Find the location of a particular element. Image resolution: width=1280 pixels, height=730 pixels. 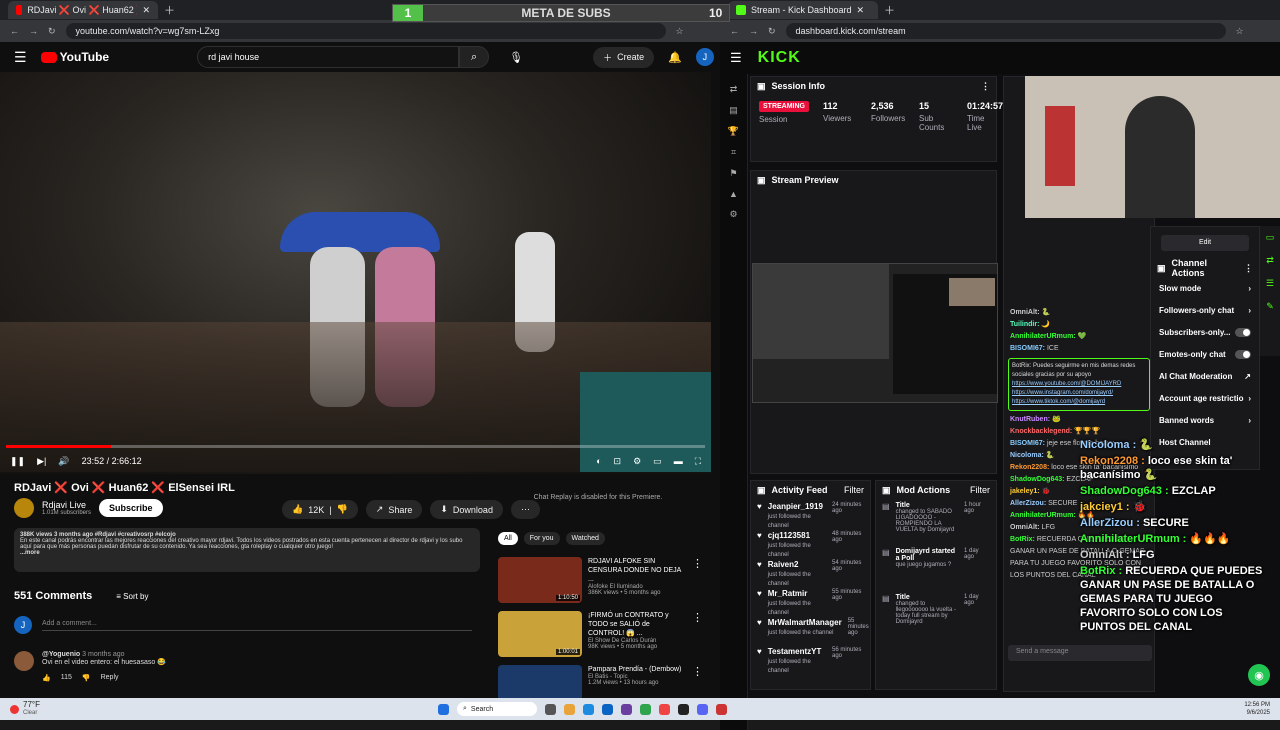

follower-name: Raiven2 is located at coordinates (797, 564).